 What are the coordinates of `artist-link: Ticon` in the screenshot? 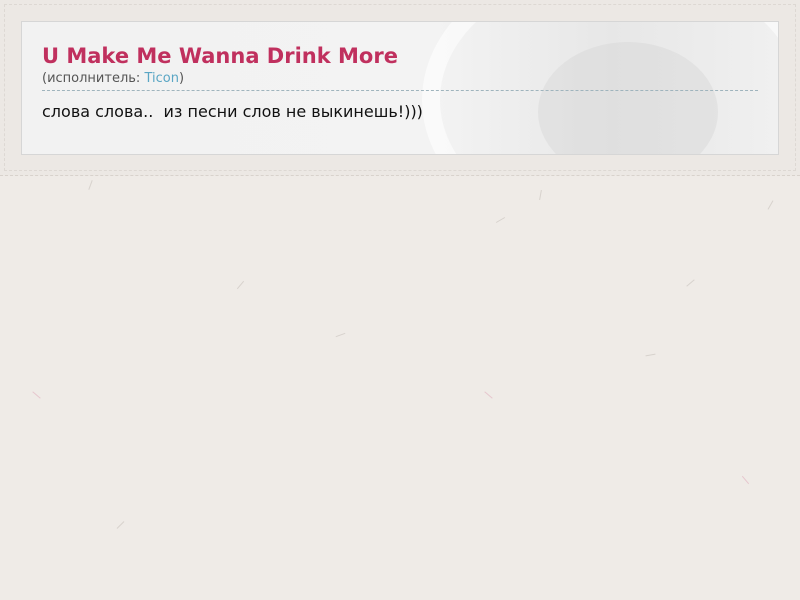 It's located at (161, 78).